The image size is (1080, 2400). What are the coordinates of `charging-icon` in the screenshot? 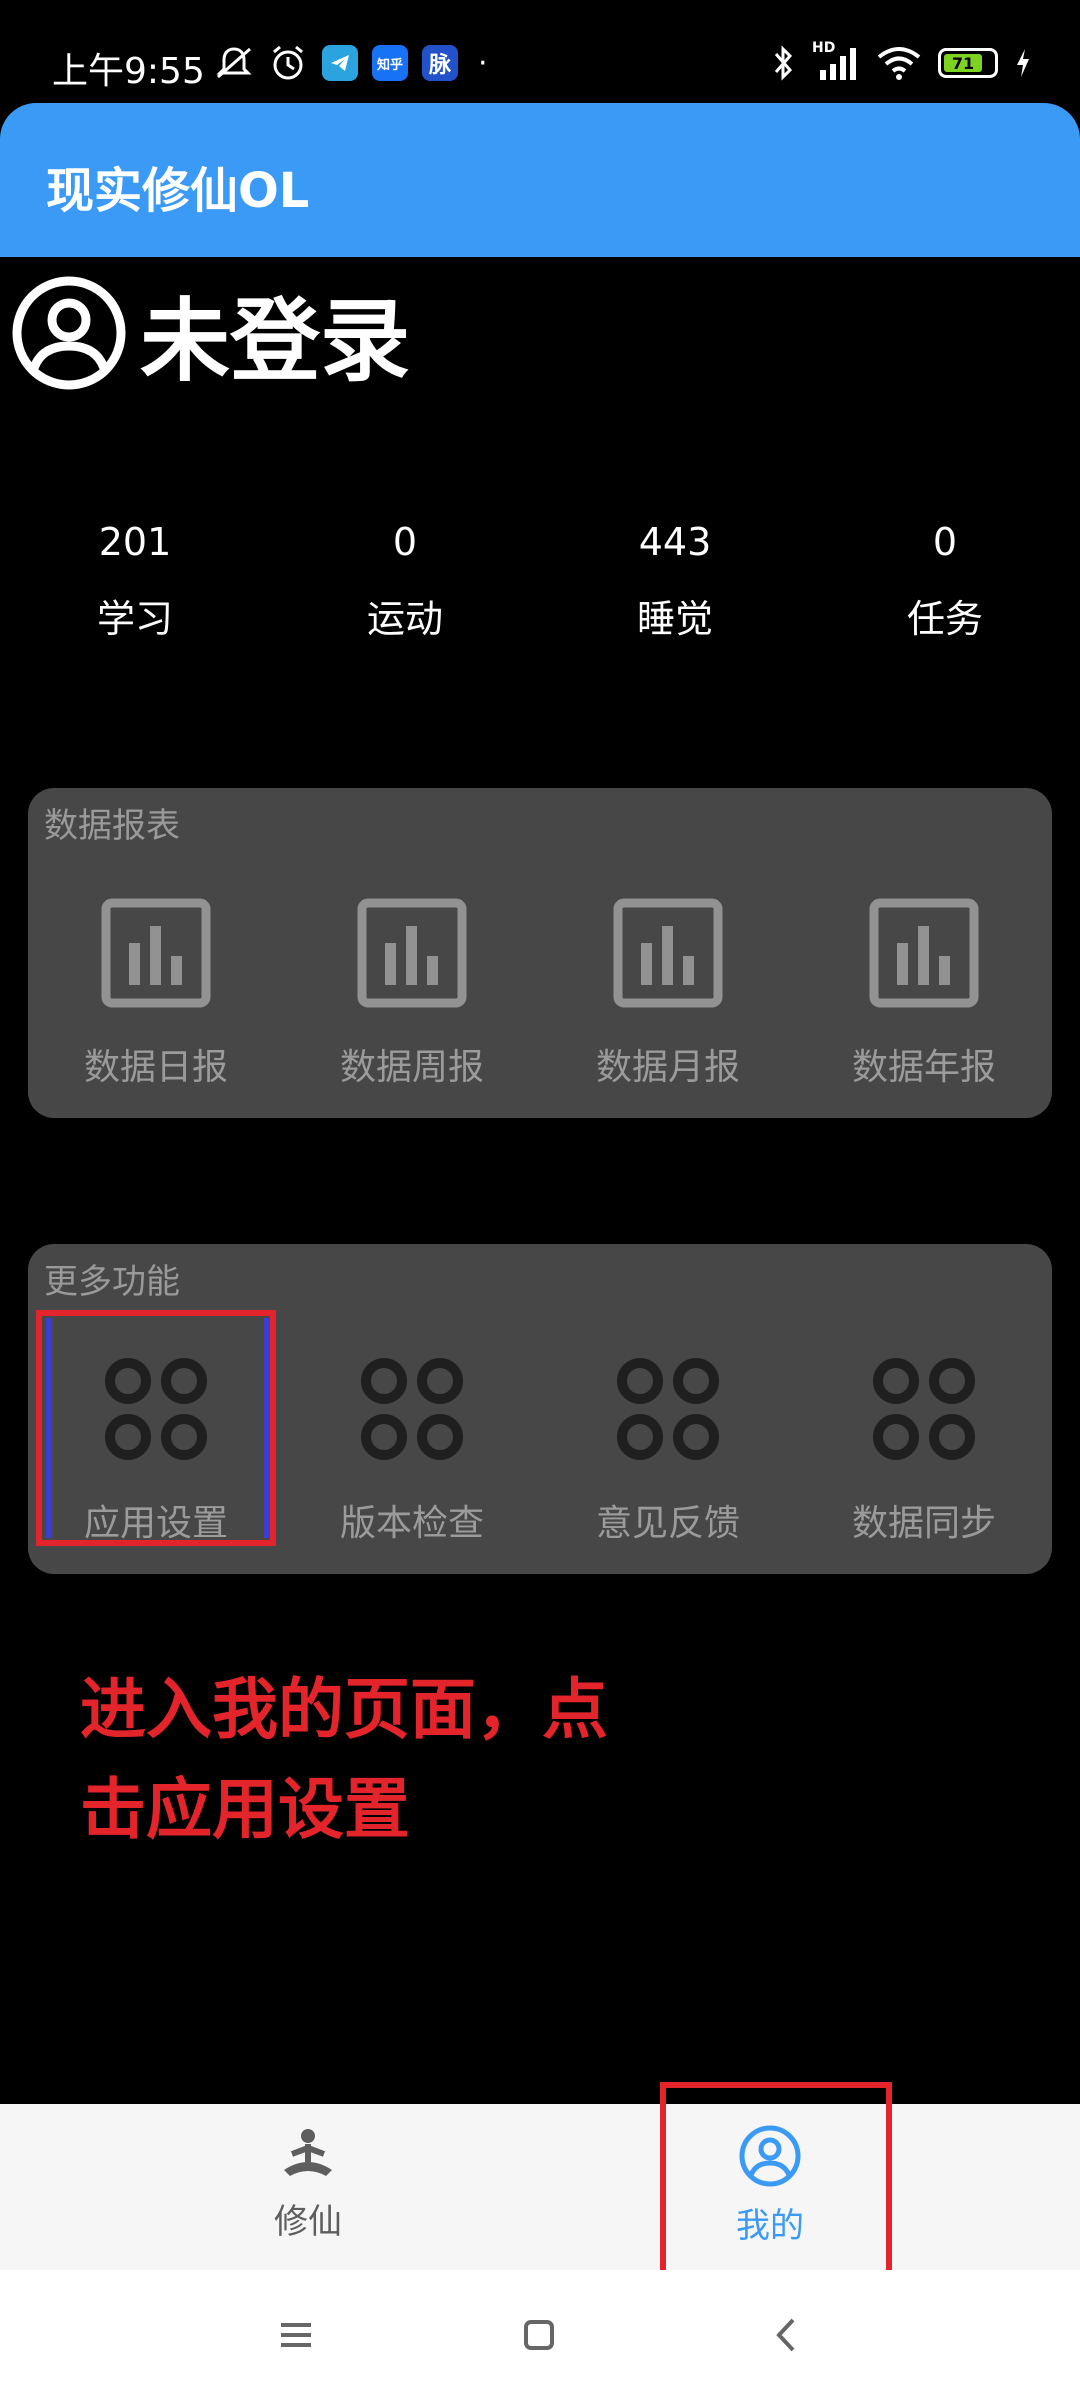 It's located at (1023, 63).